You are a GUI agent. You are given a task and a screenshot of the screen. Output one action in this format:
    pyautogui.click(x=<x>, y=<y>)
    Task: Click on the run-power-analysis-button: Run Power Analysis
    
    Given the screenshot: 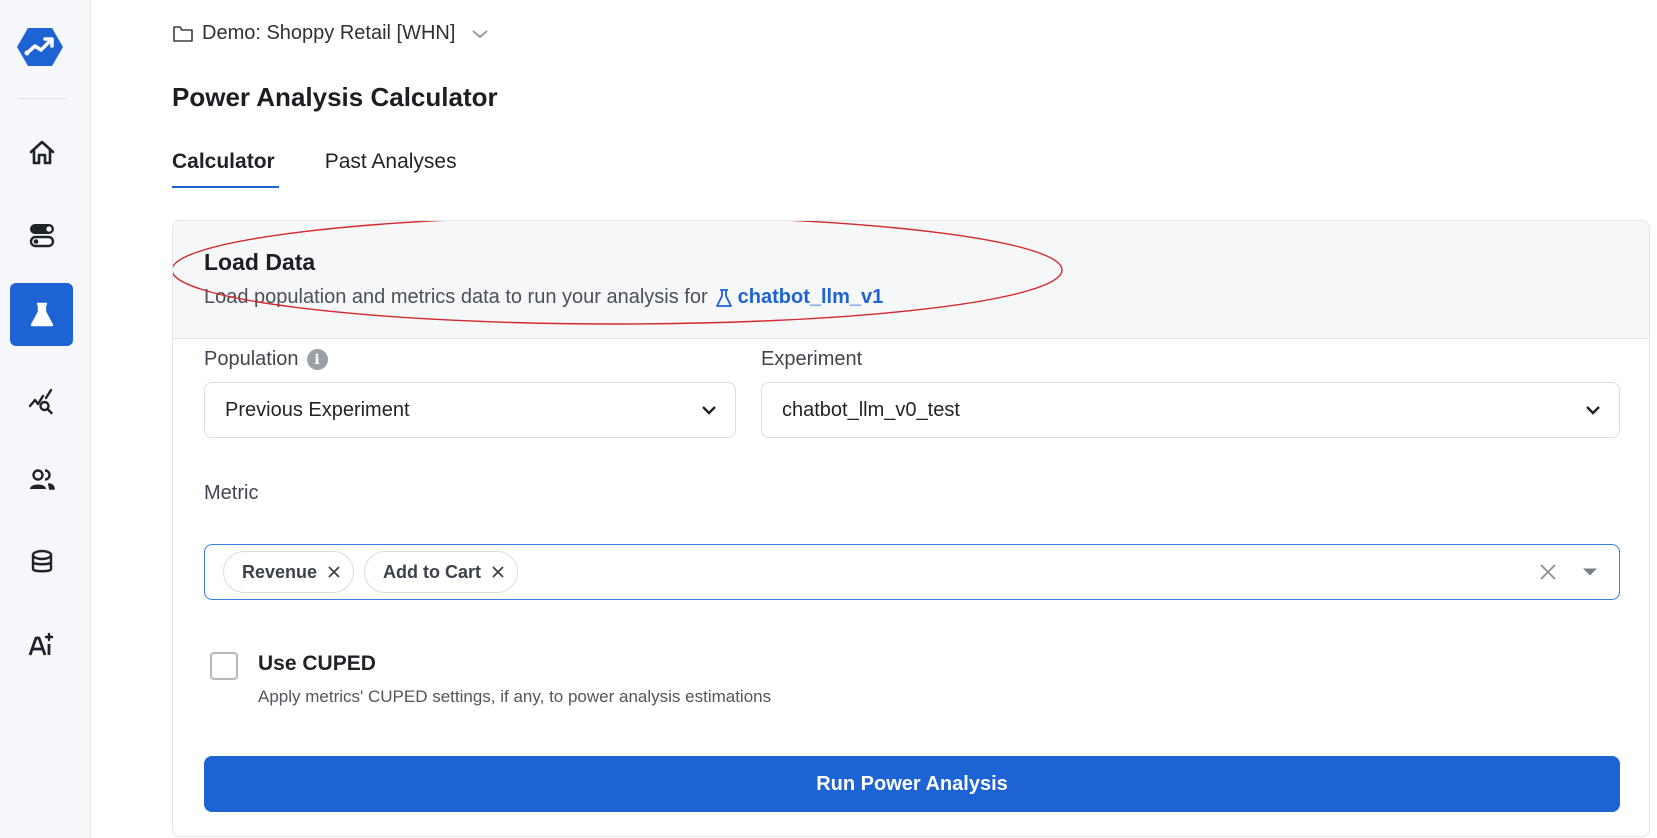 What is the action you would take?
    pyautogui.click(x=912, y=784)
    